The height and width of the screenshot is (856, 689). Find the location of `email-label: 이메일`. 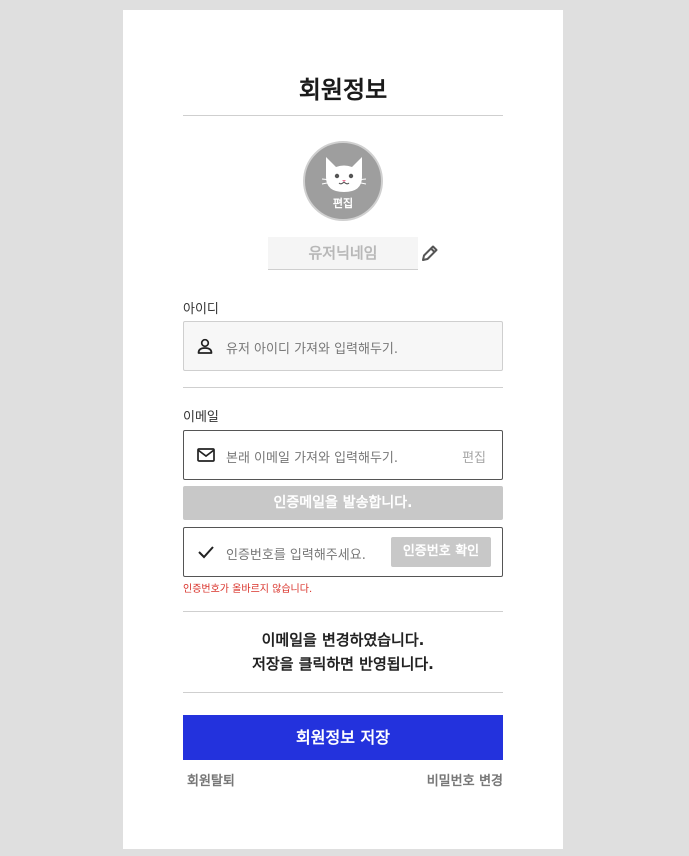

email-label: 이메일 is located at coordinates (201, 417).